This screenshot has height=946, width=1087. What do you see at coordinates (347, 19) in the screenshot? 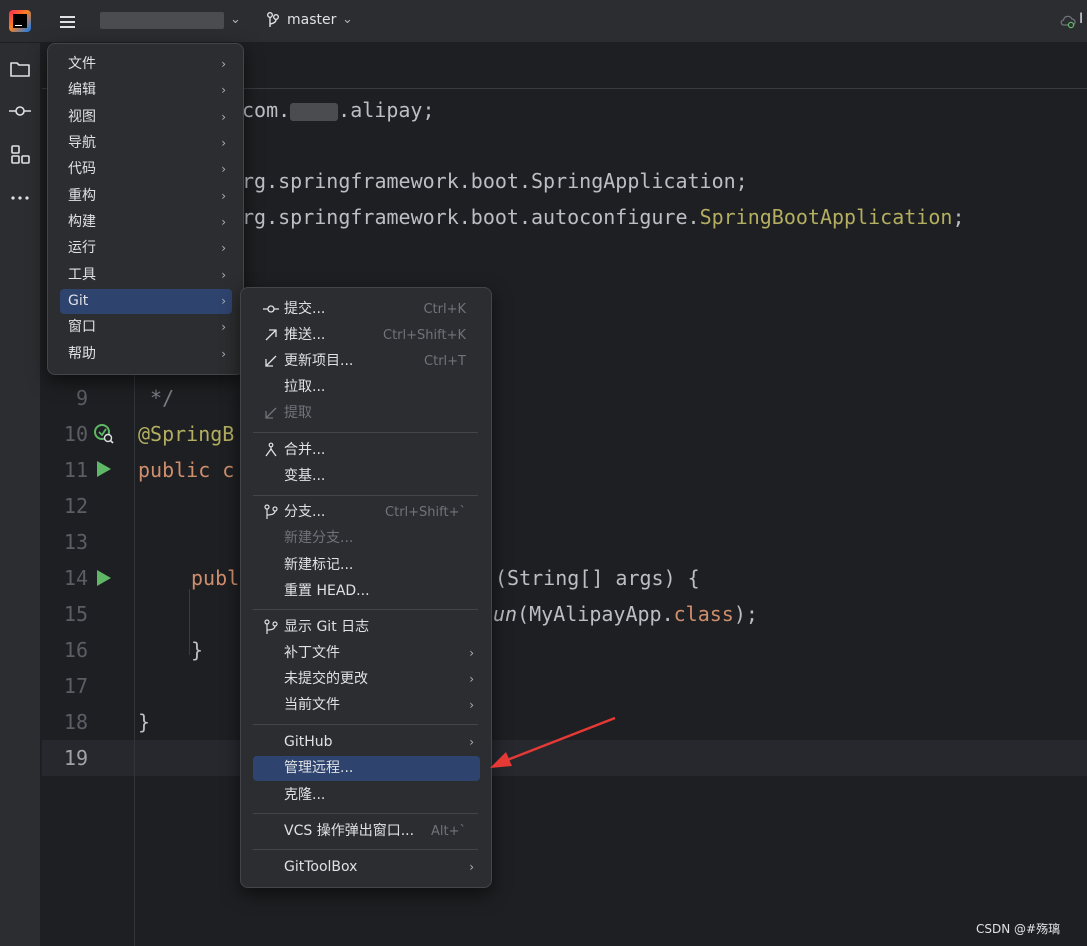
I see `branch-chevron-down-icon: ⌄` at bounding box center [347, 19].